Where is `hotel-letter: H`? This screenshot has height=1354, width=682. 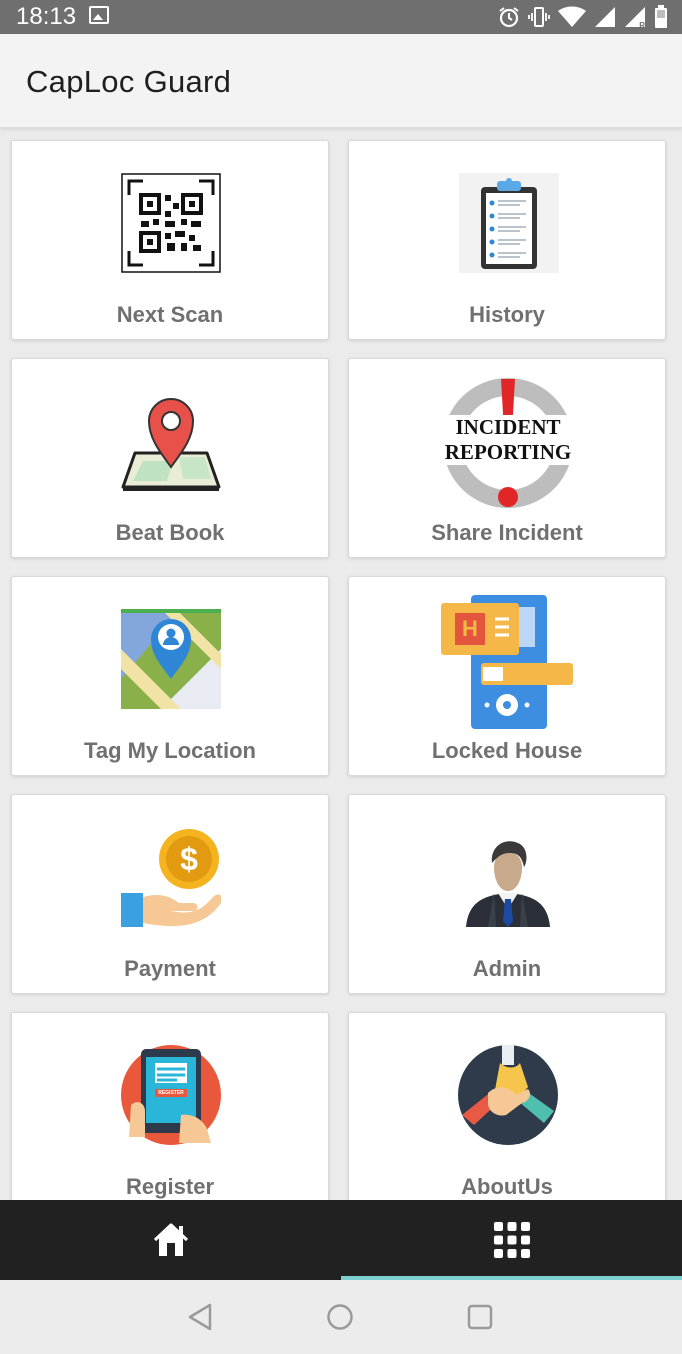 hotel-letter: H is located at coordinates (470, 628).